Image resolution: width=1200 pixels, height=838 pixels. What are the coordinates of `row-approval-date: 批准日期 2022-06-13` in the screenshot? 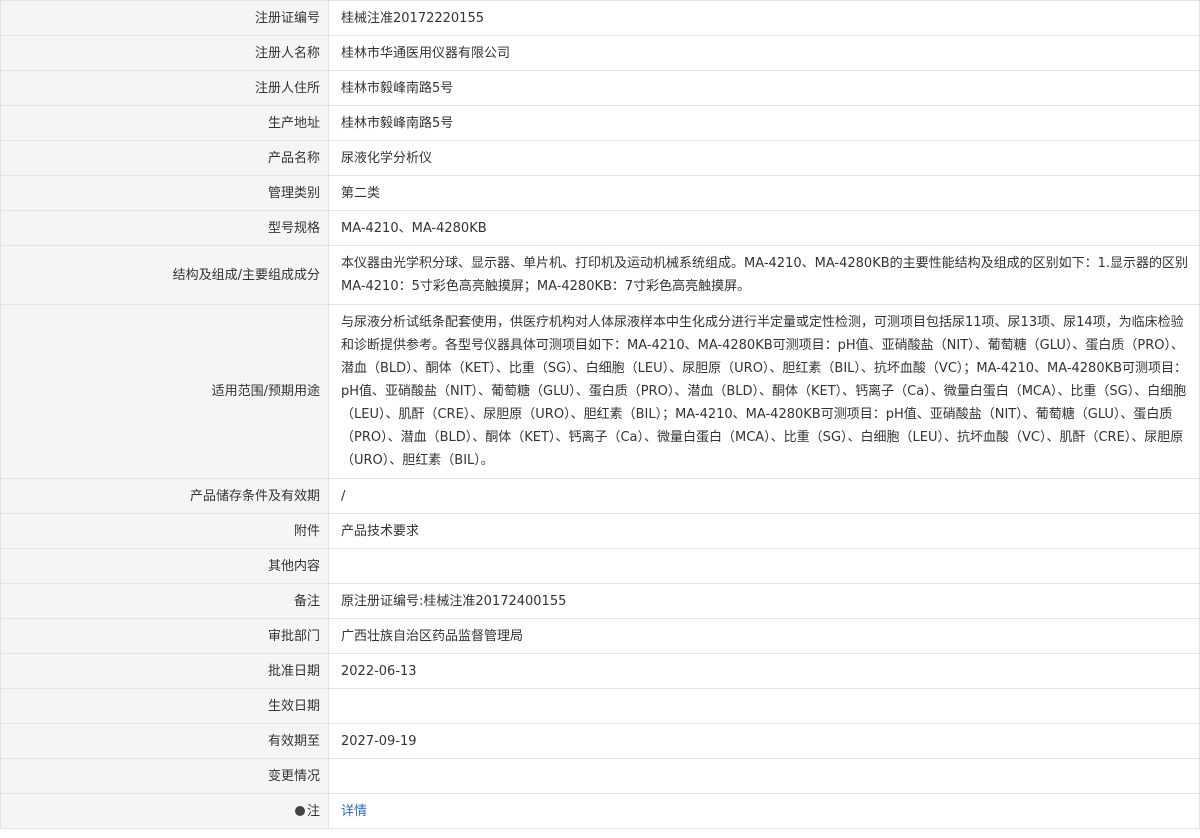 It's located at (600, 671).